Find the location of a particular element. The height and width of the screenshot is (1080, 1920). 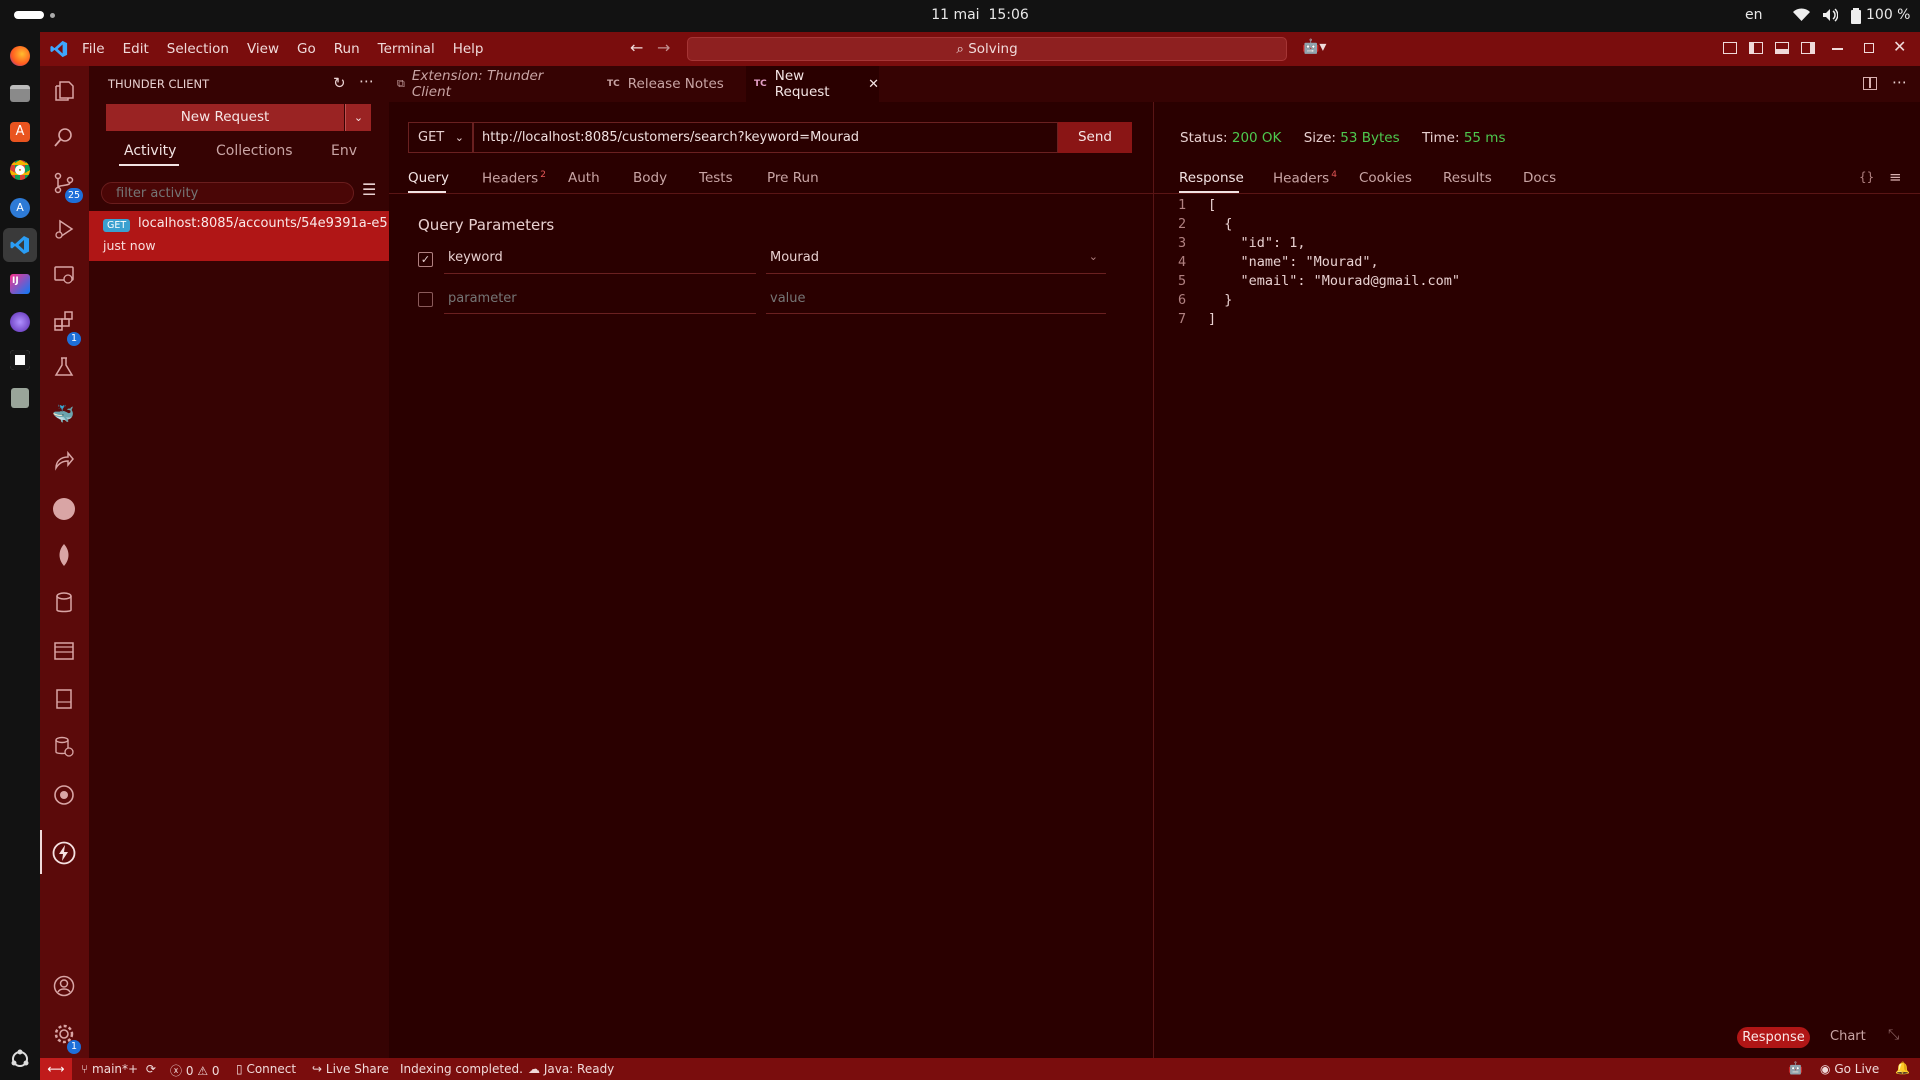

thunder-client-icon is located at coordinates (64, 853).